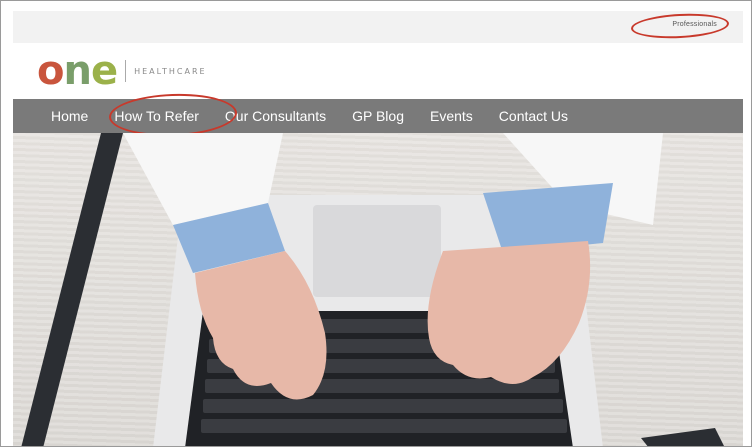 The width and height of the screenshot is (752, 447). I want to click on nav-item-gp-blog: GP Blog, so click(378, 116).